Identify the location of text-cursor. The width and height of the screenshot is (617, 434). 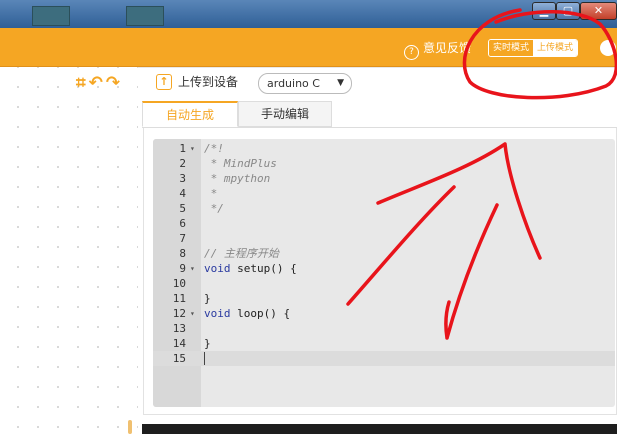
(204, 358).